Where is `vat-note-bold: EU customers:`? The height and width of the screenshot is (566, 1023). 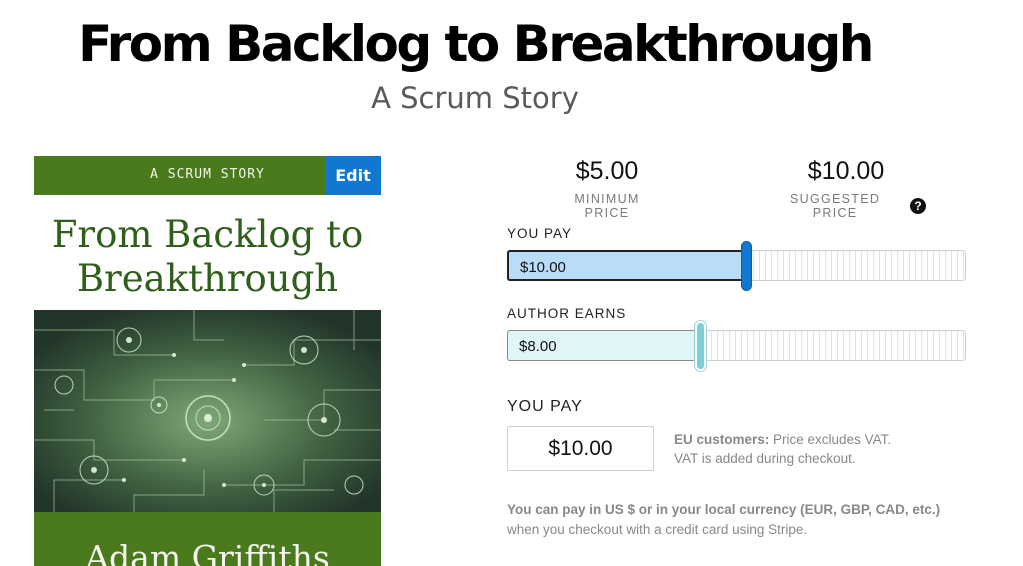
vat-note-bold: EU customers: is located at coordinates (722, 439).